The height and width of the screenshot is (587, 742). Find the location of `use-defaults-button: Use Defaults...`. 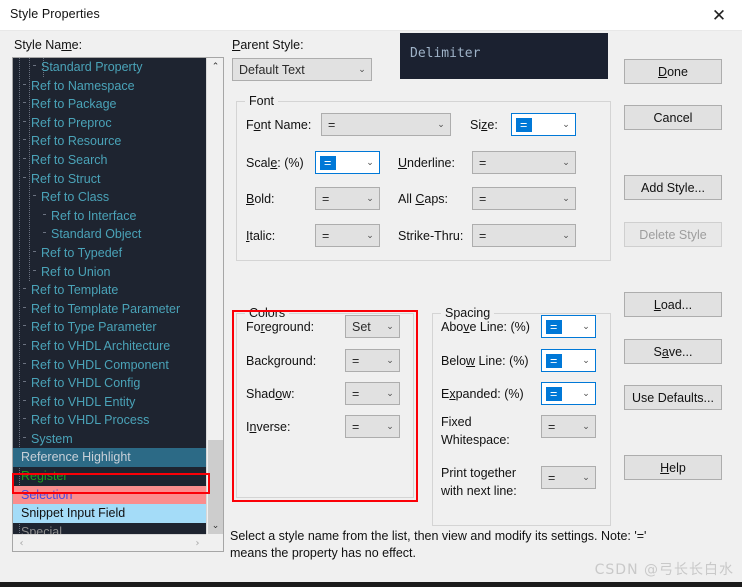

use-defaults-button: Use Defaults... is located at coordinates (673, 397).